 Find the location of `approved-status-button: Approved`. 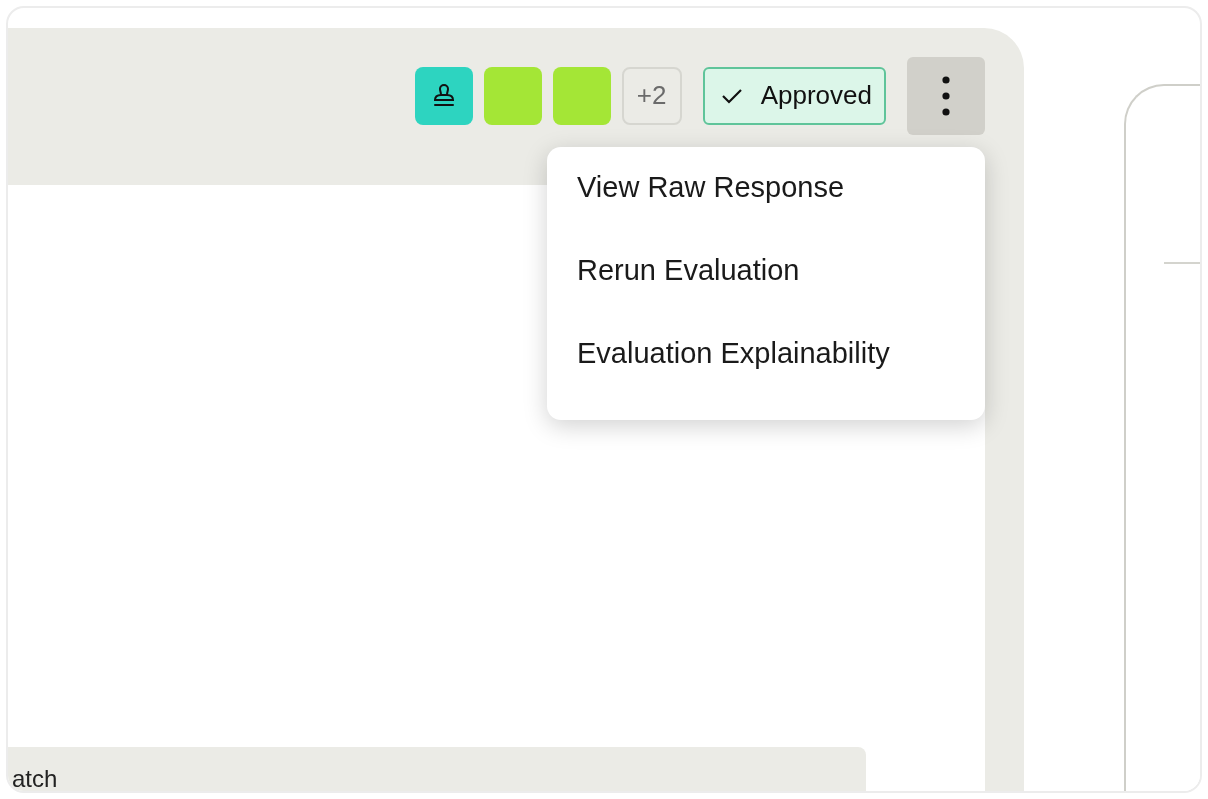

approved-status-button: Approved is located at coordinates (794, 95).